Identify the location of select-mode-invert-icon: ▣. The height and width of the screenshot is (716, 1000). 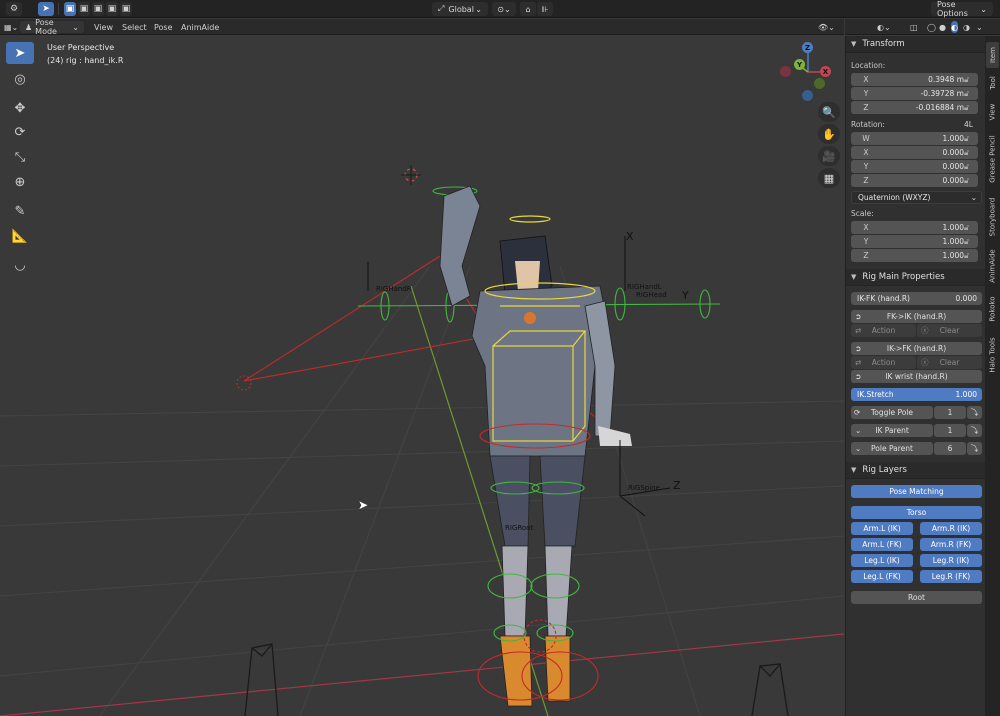
(112, 9).